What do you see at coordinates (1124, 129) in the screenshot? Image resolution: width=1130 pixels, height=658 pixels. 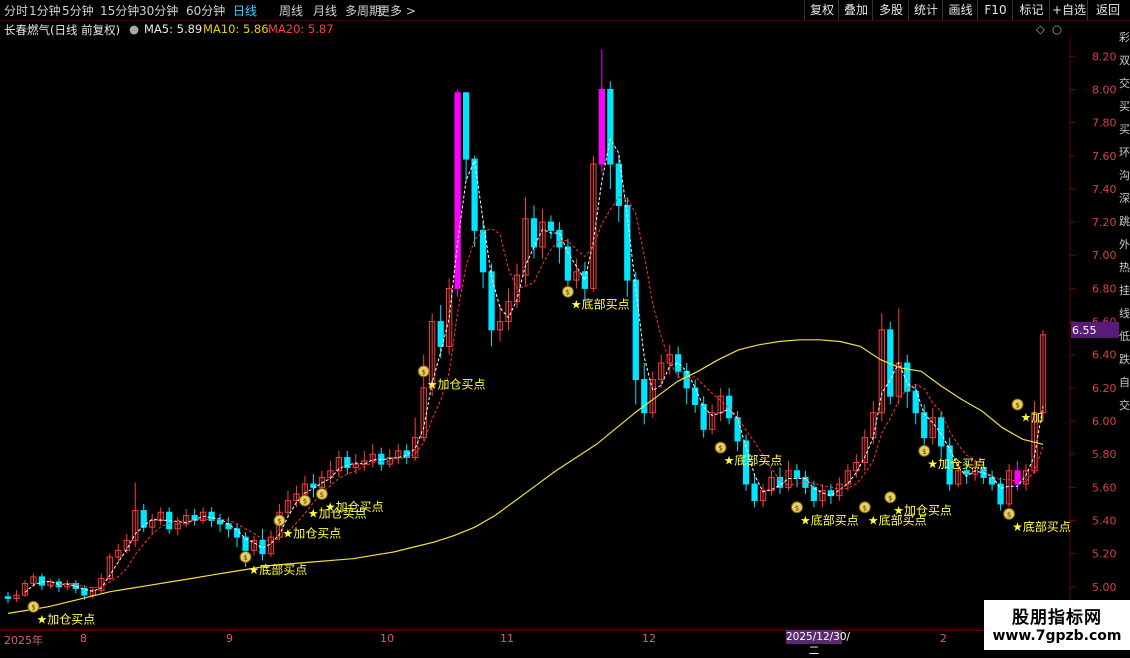 I see `side-char: 买` at bounding box center [1124, 129].